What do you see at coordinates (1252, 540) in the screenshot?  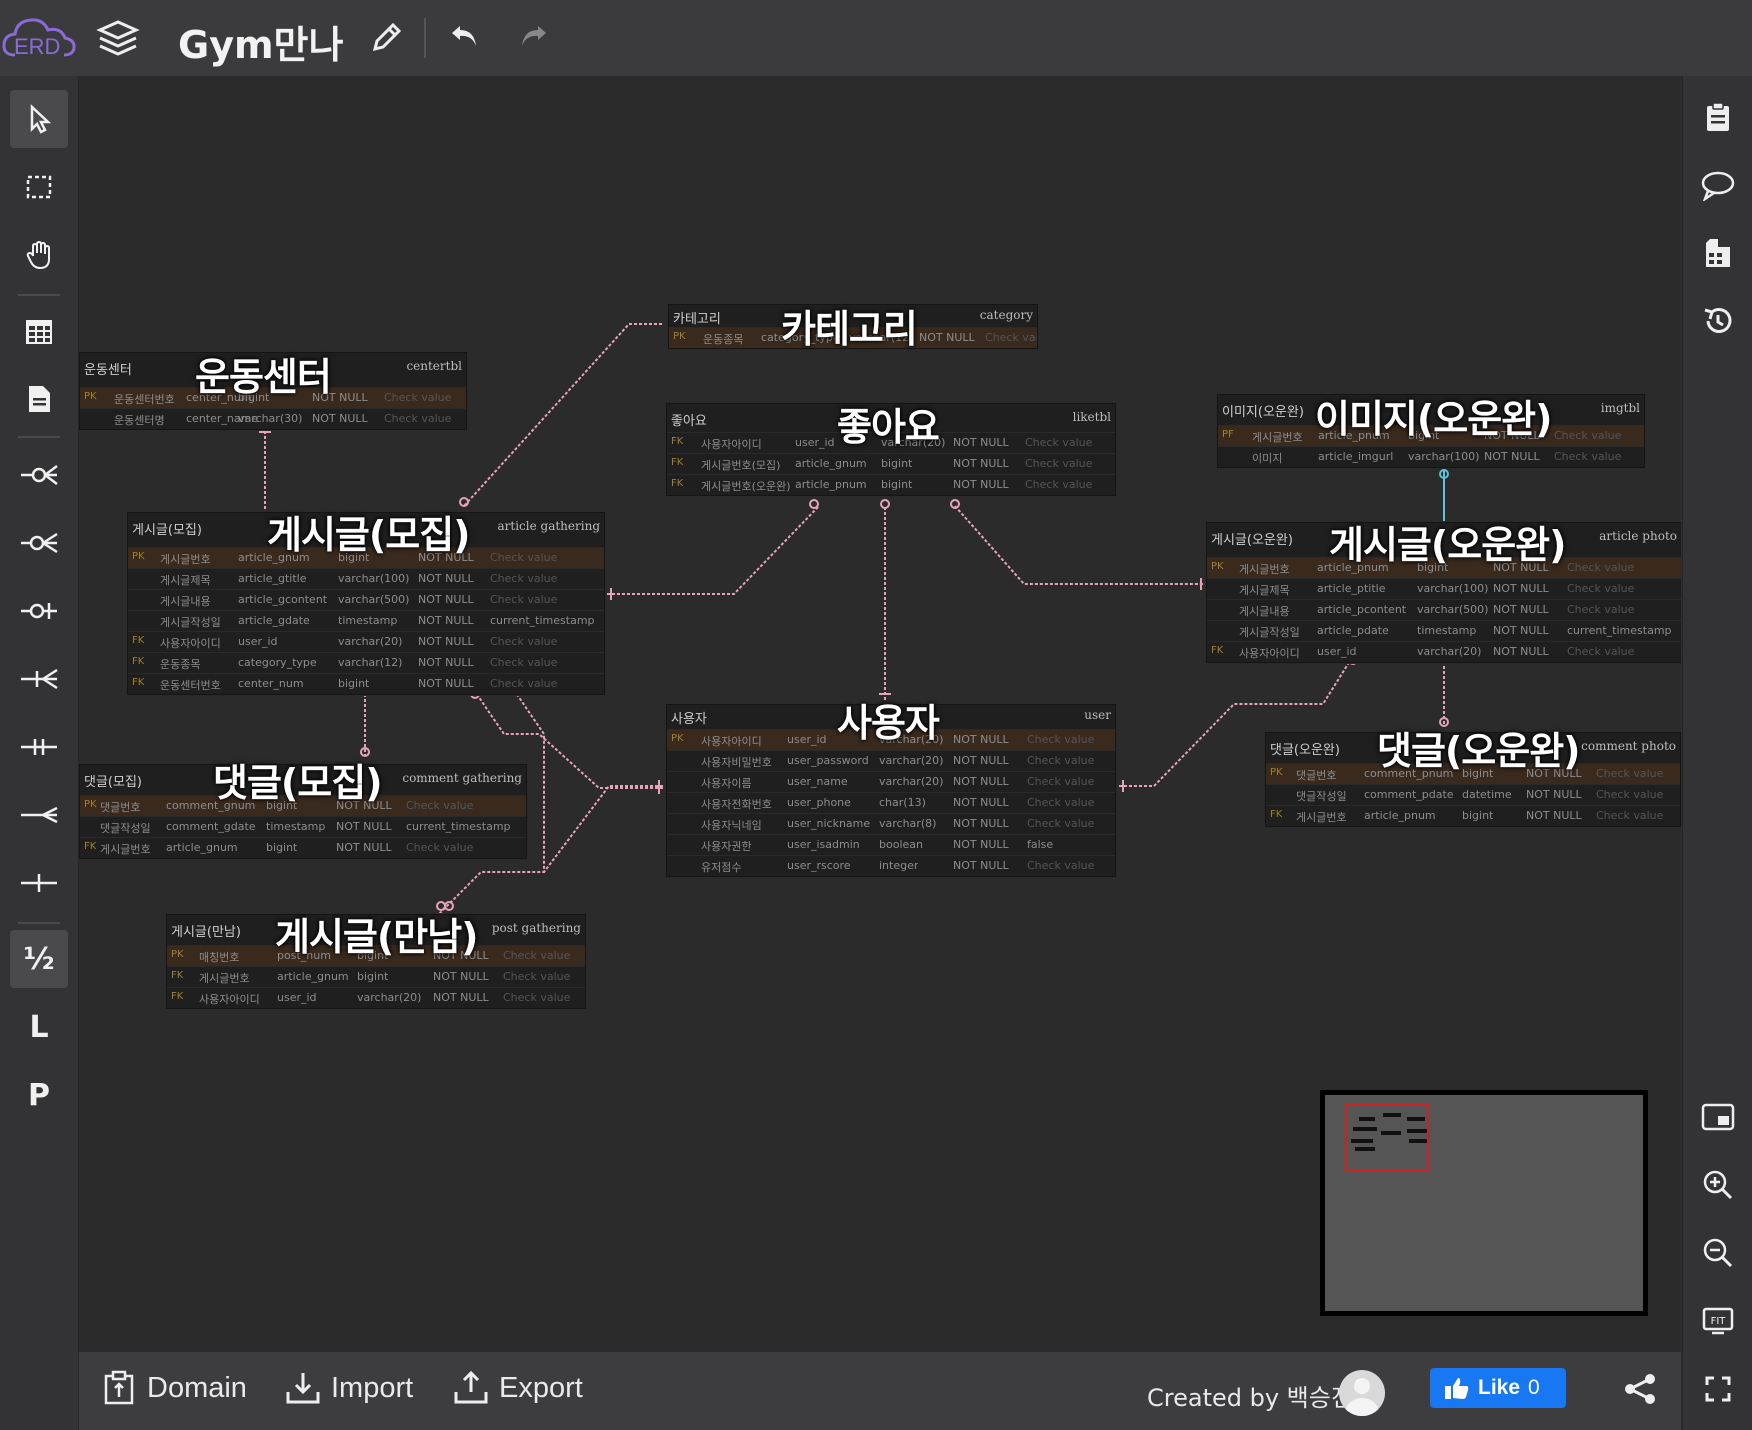 I see `table-logical-name: 게시글(오운완)` at bounding box center [1252, 540].